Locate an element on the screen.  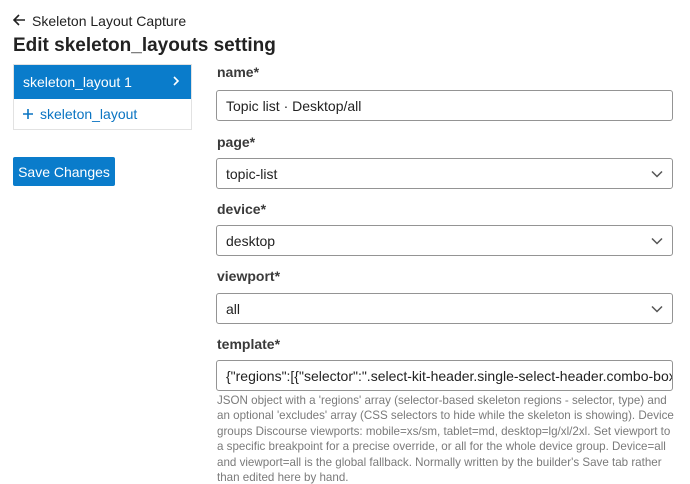
name-label: name* is located at coordinates (238, 72).